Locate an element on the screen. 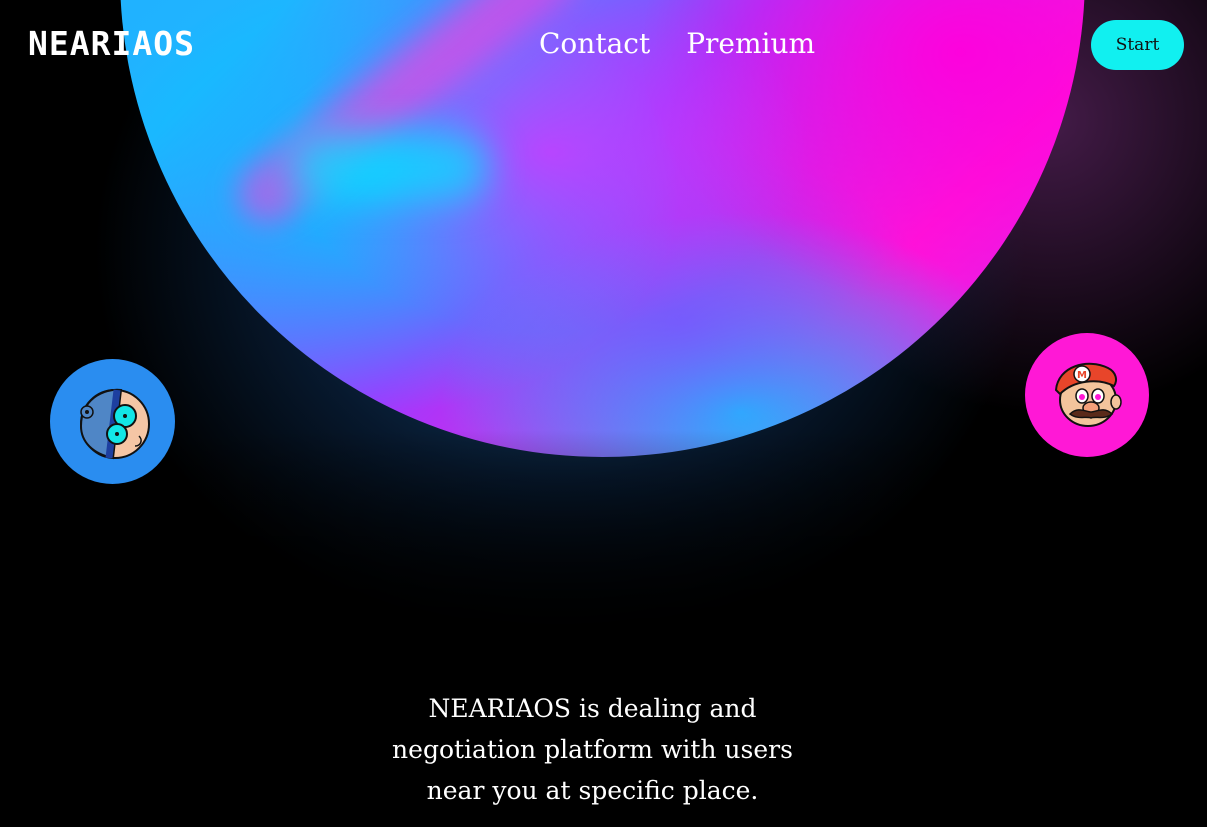  plumber-avatar: M is located at coordinates (1087, 395).